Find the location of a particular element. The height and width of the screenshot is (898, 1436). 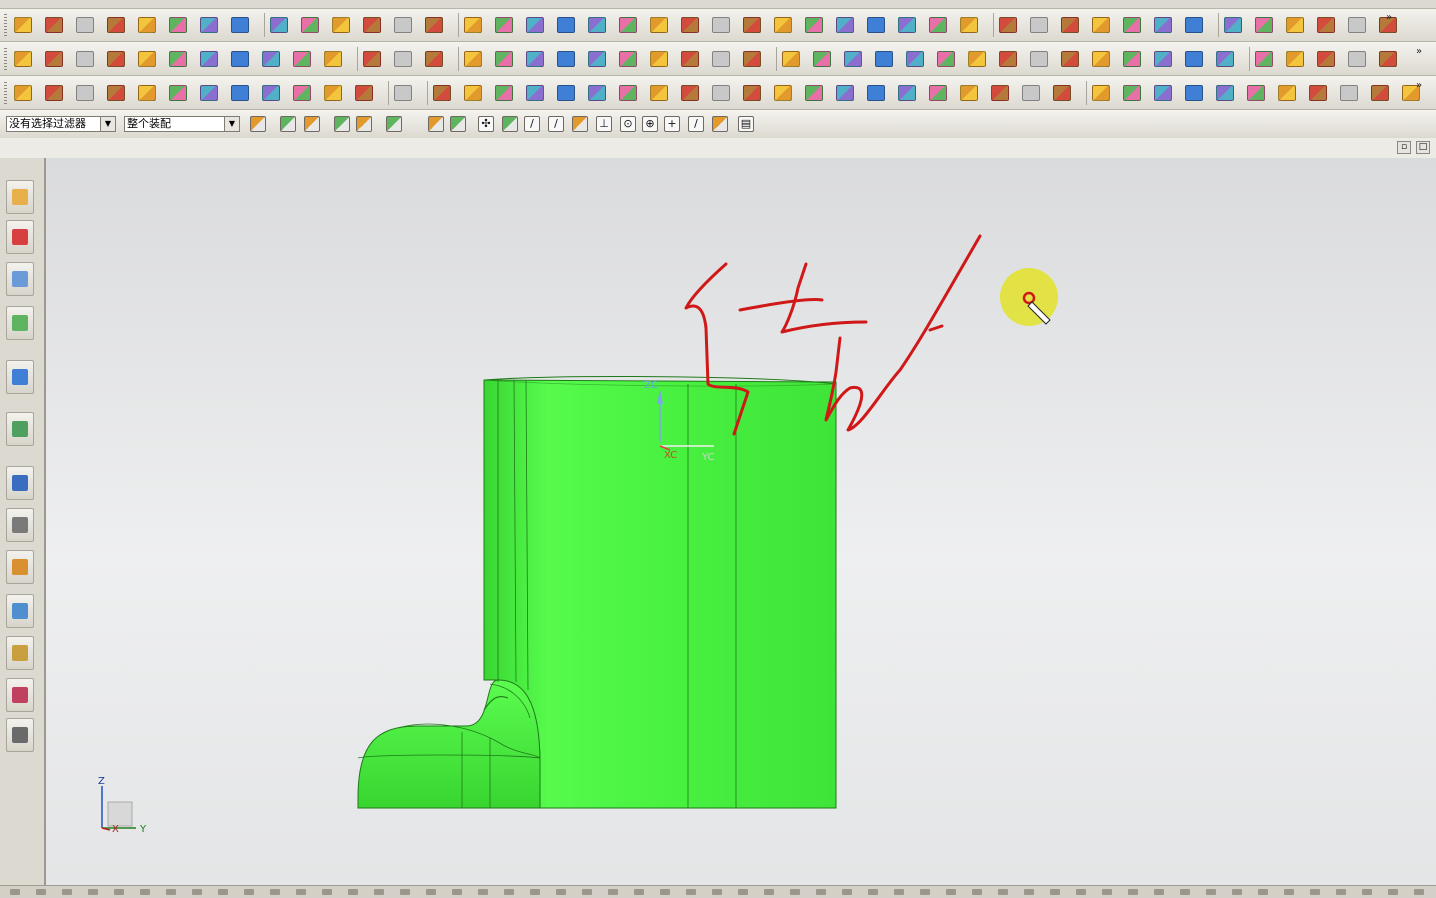

roles-icon is located at coordinates (20, 611).